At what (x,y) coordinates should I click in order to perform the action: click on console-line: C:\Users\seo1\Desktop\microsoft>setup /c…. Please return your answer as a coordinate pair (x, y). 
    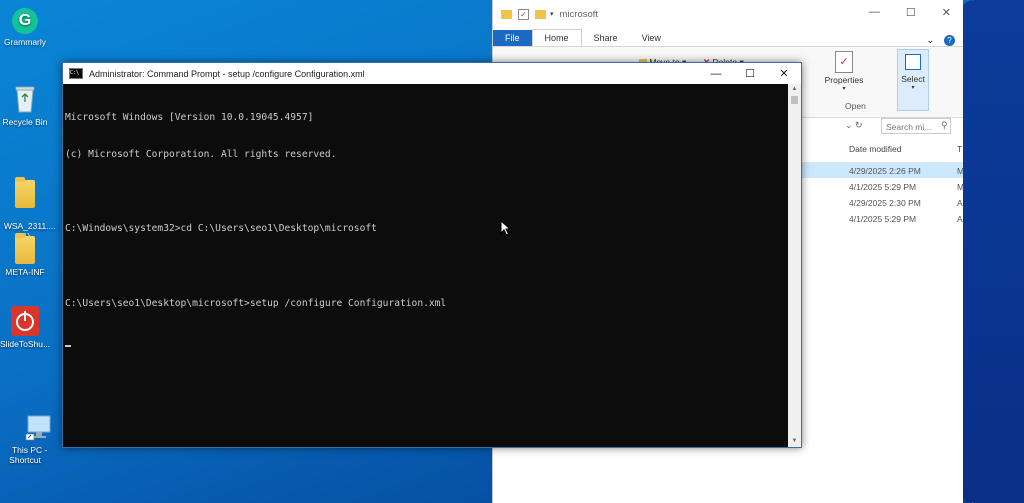
    Looking at the image, I should click on (256, 303).